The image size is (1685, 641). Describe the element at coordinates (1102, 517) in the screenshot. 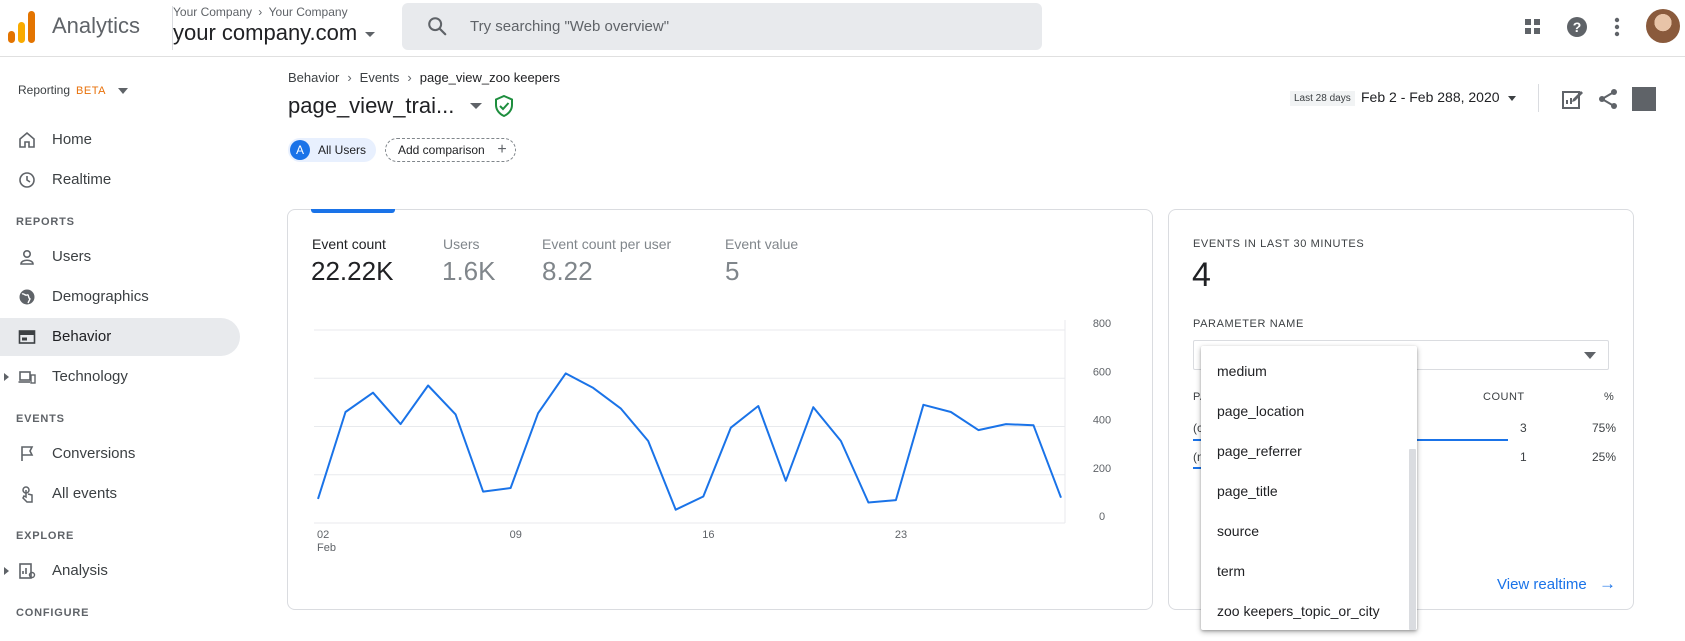

I see `y-tick-label: 0` at that location.